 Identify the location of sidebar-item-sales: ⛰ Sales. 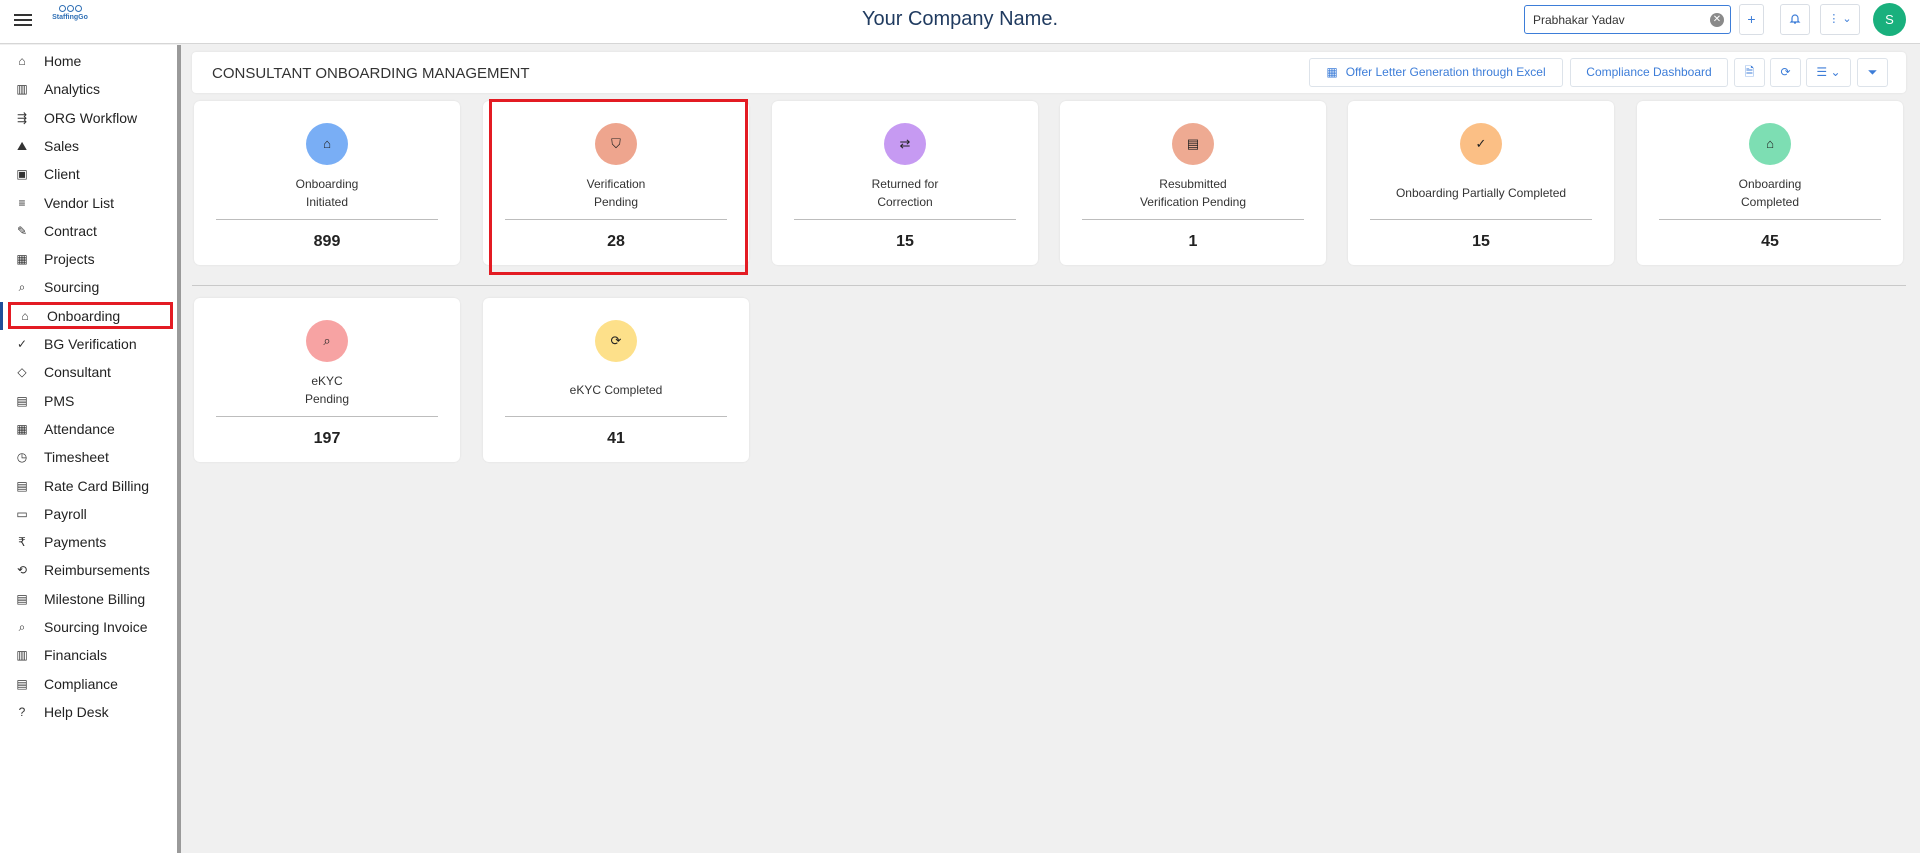
(87, 146).